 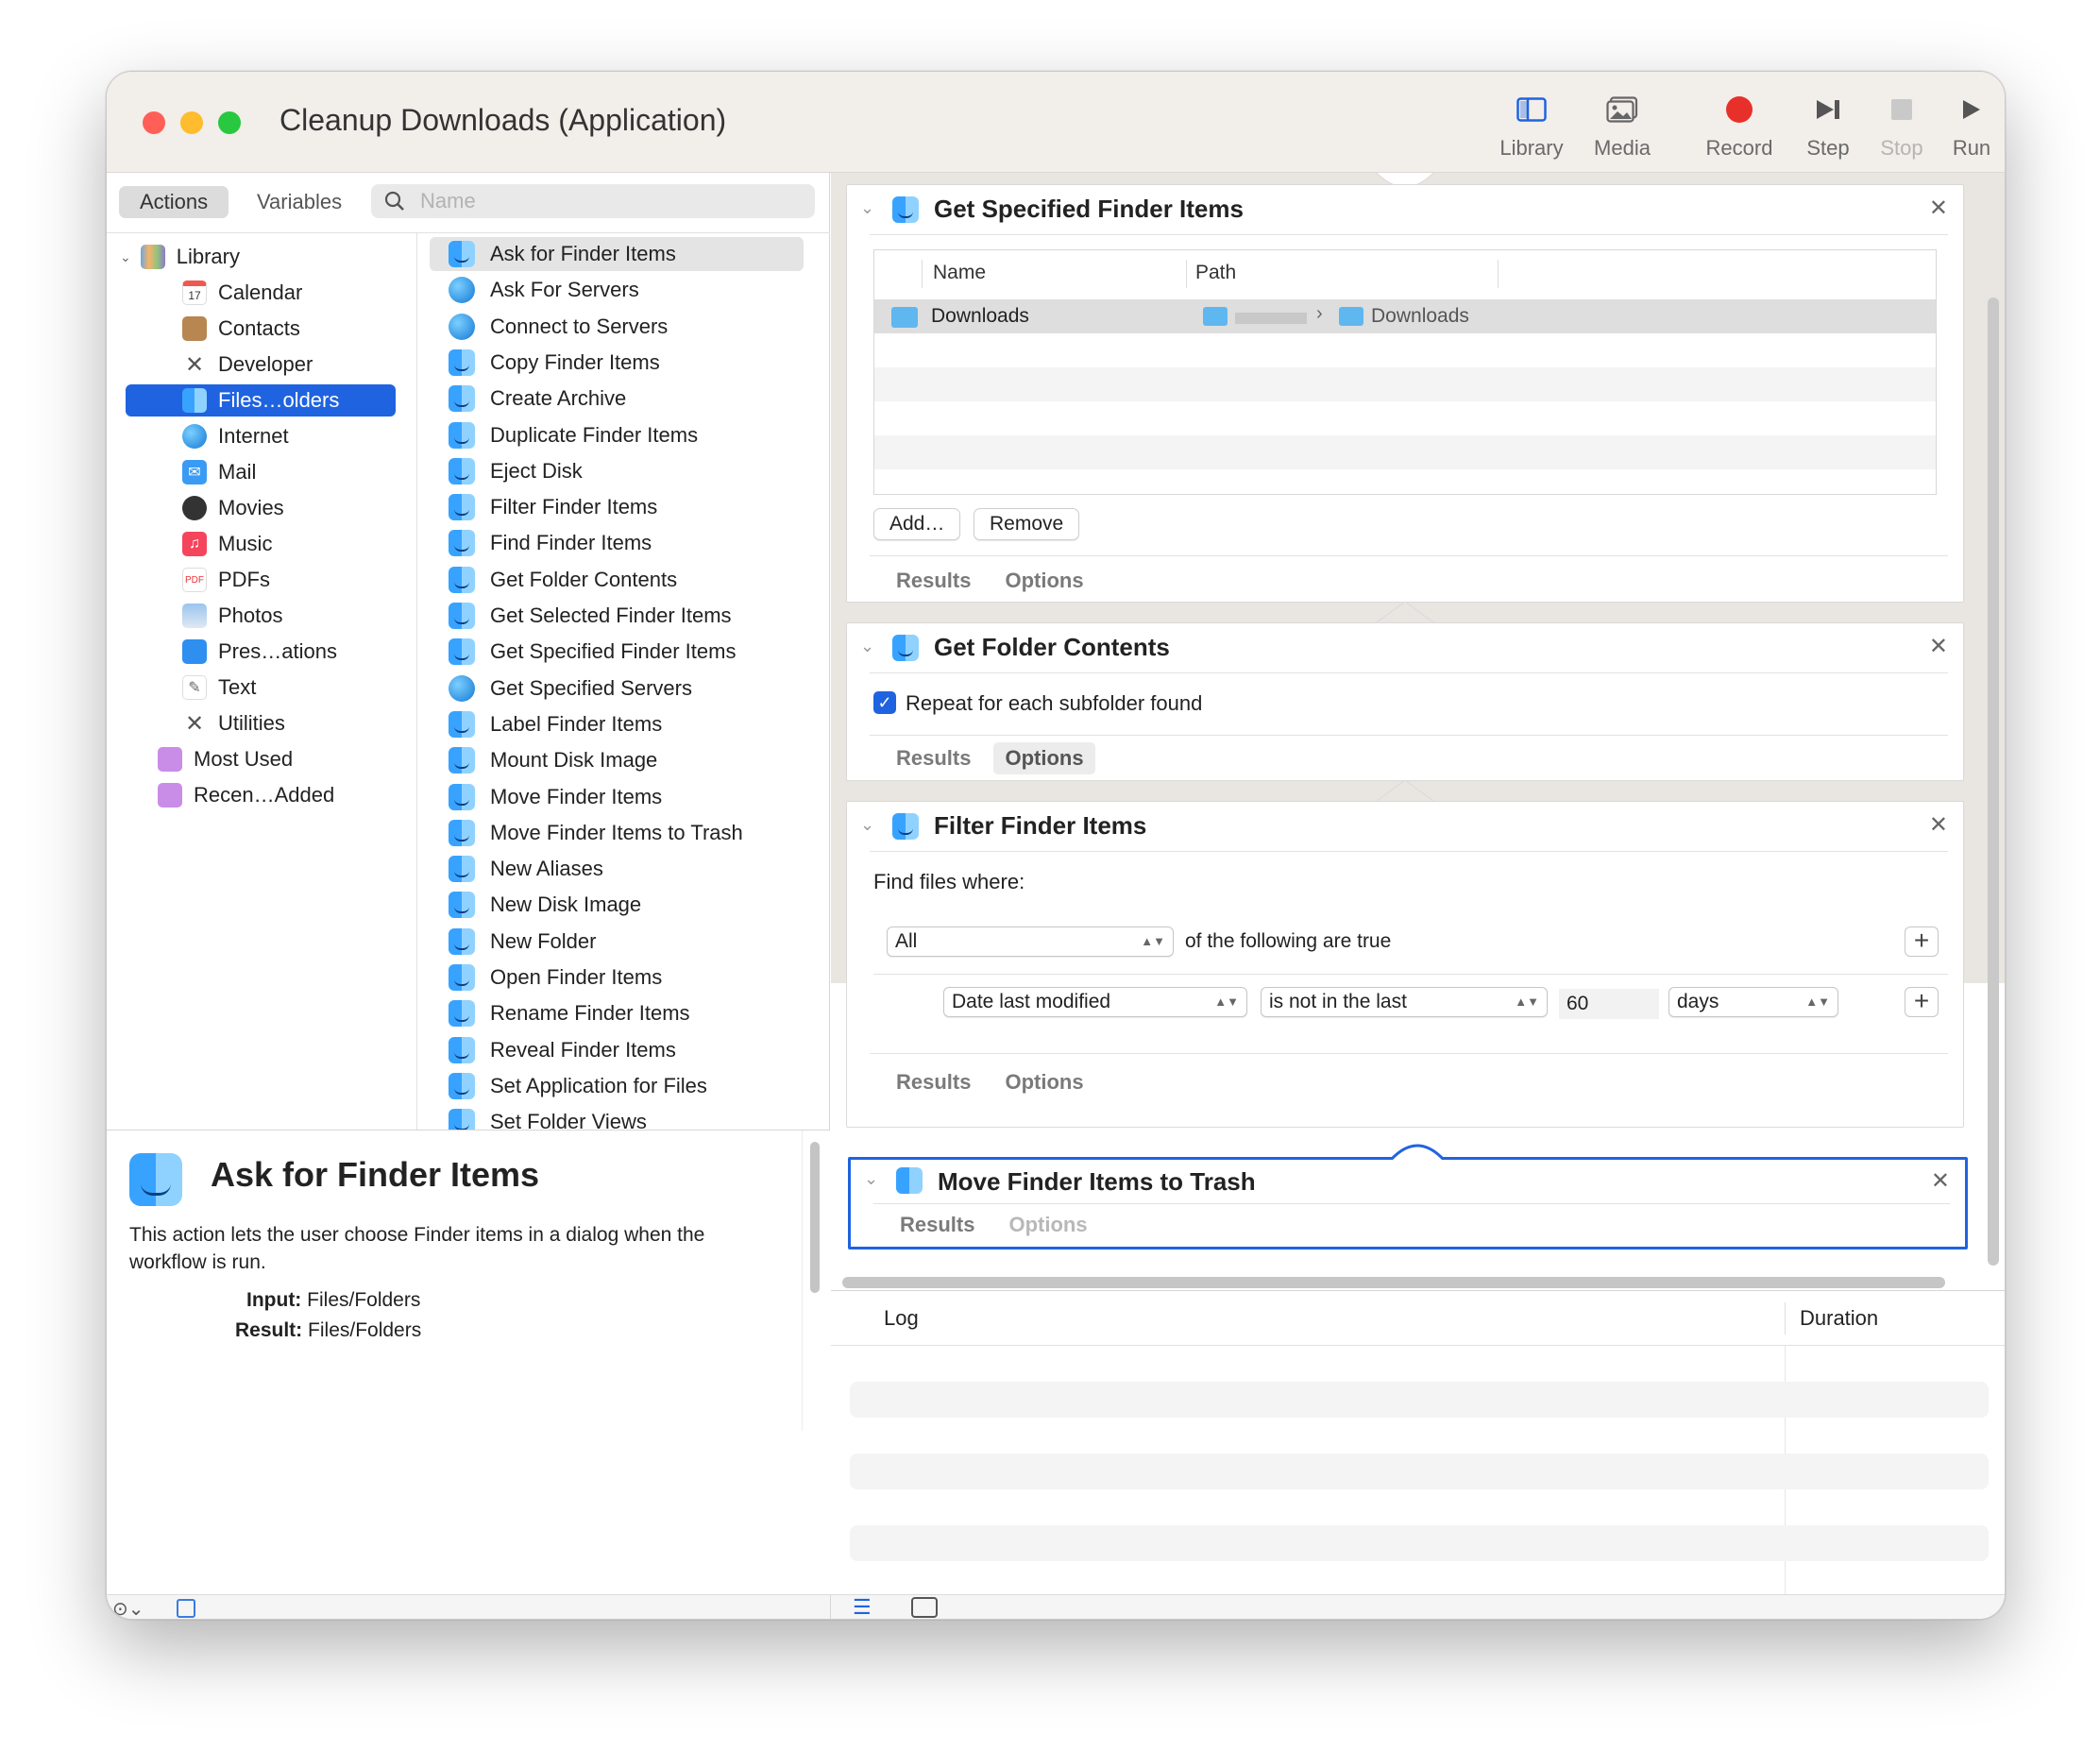 What do you see at coordinates (617, 760) in the screenshot?
I see `action-item: Mount Disk Image` at bounding box center [617, 760].